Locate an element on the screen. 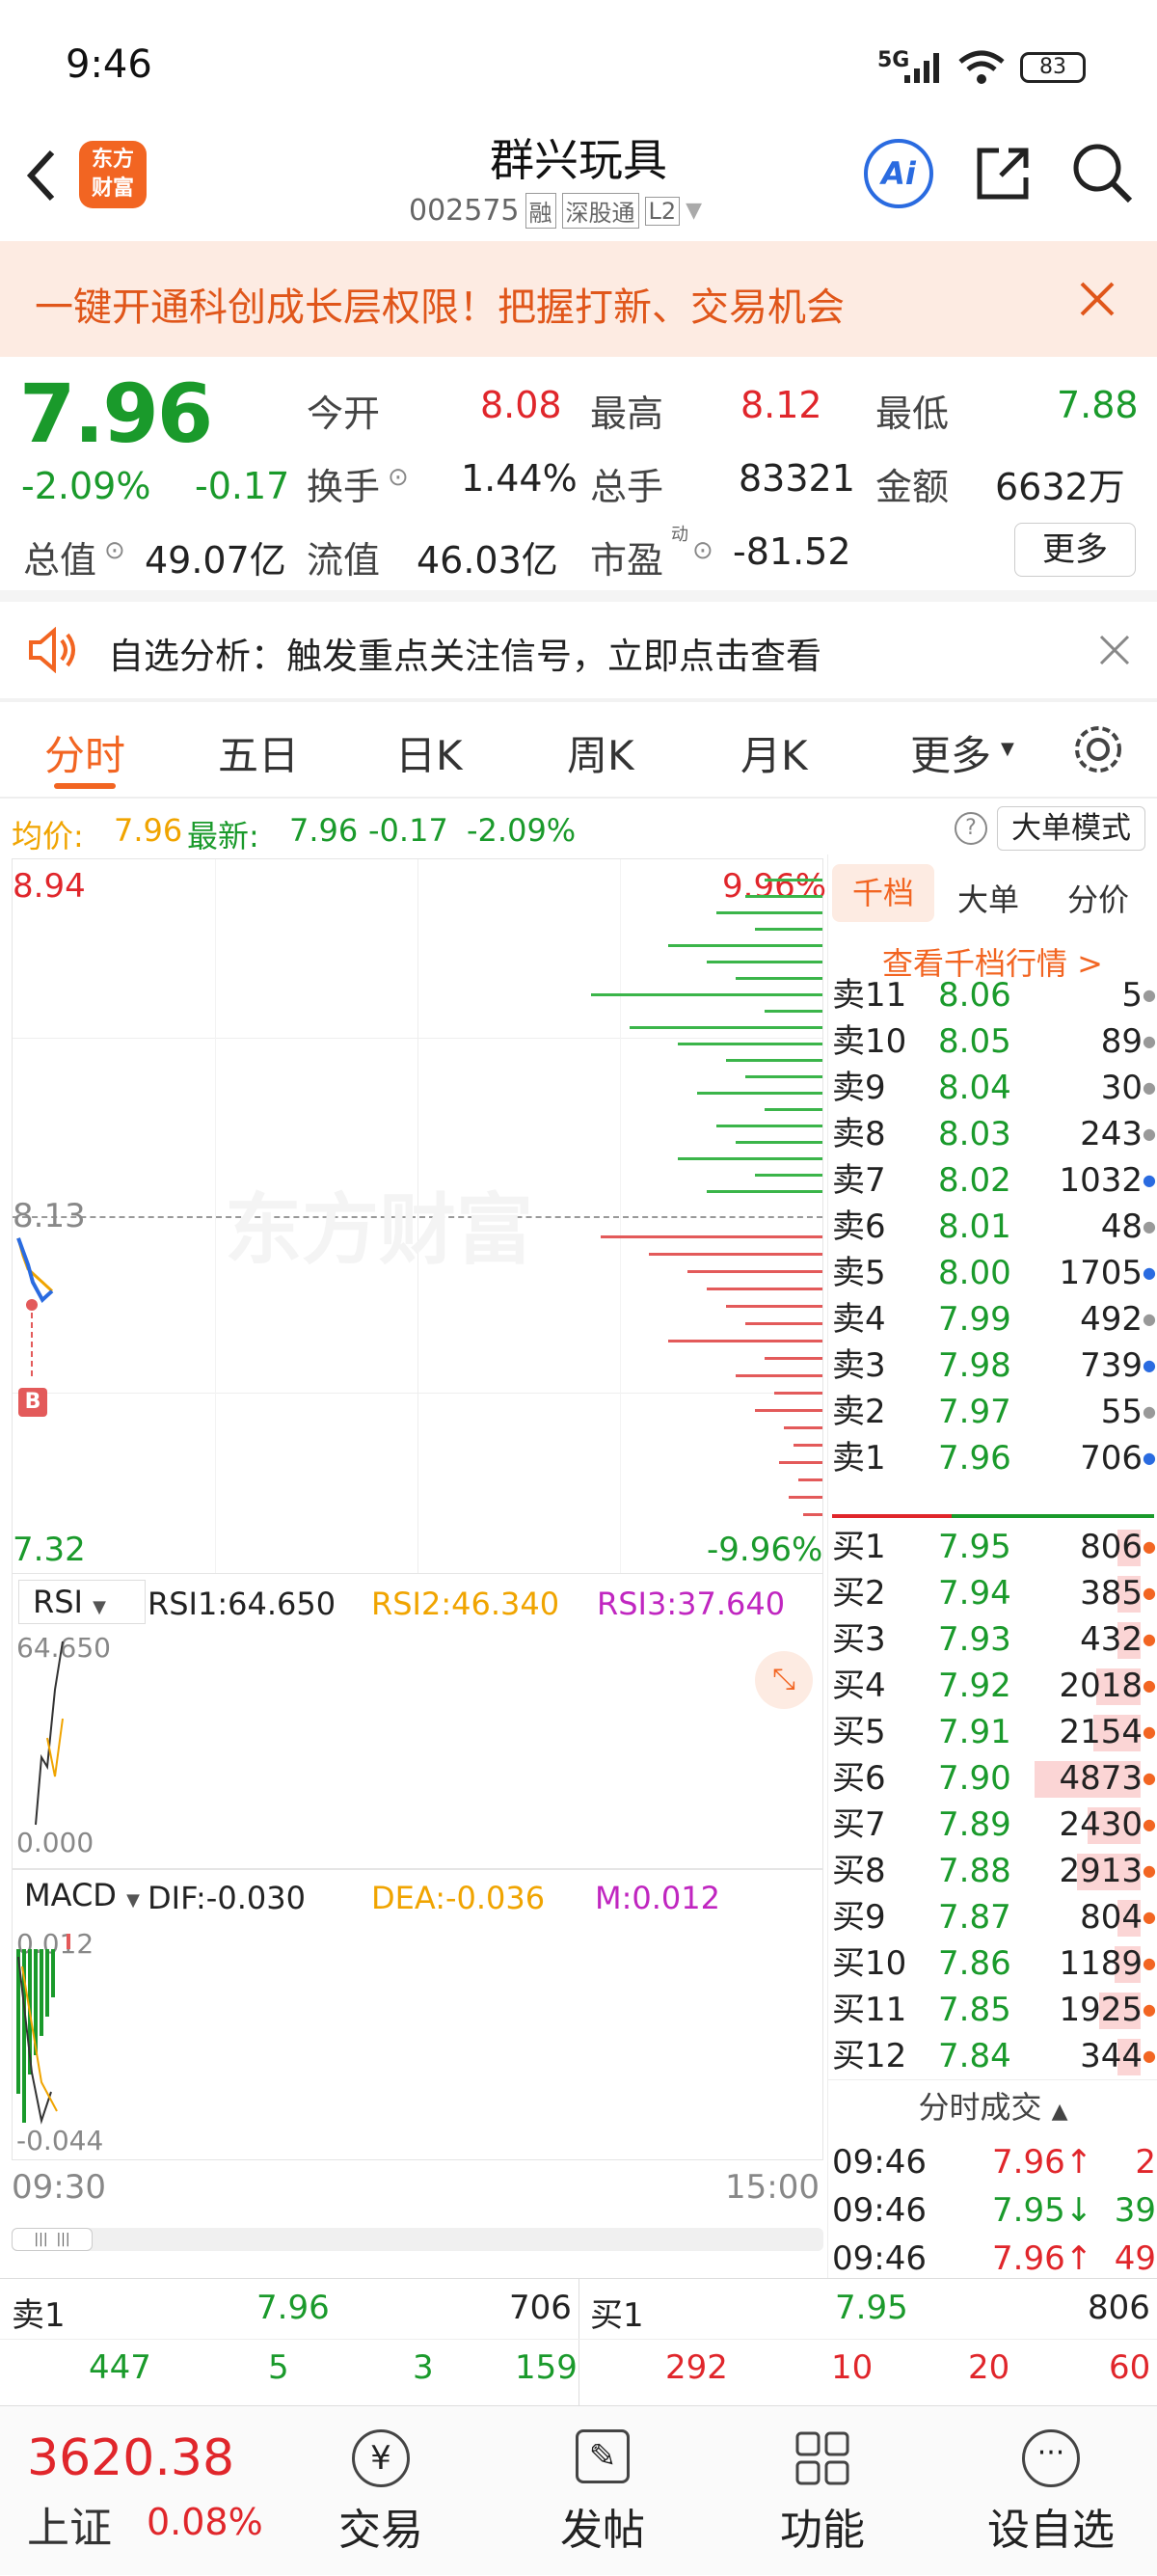  tab-daily: 日K is located at coordinates (429, 752).